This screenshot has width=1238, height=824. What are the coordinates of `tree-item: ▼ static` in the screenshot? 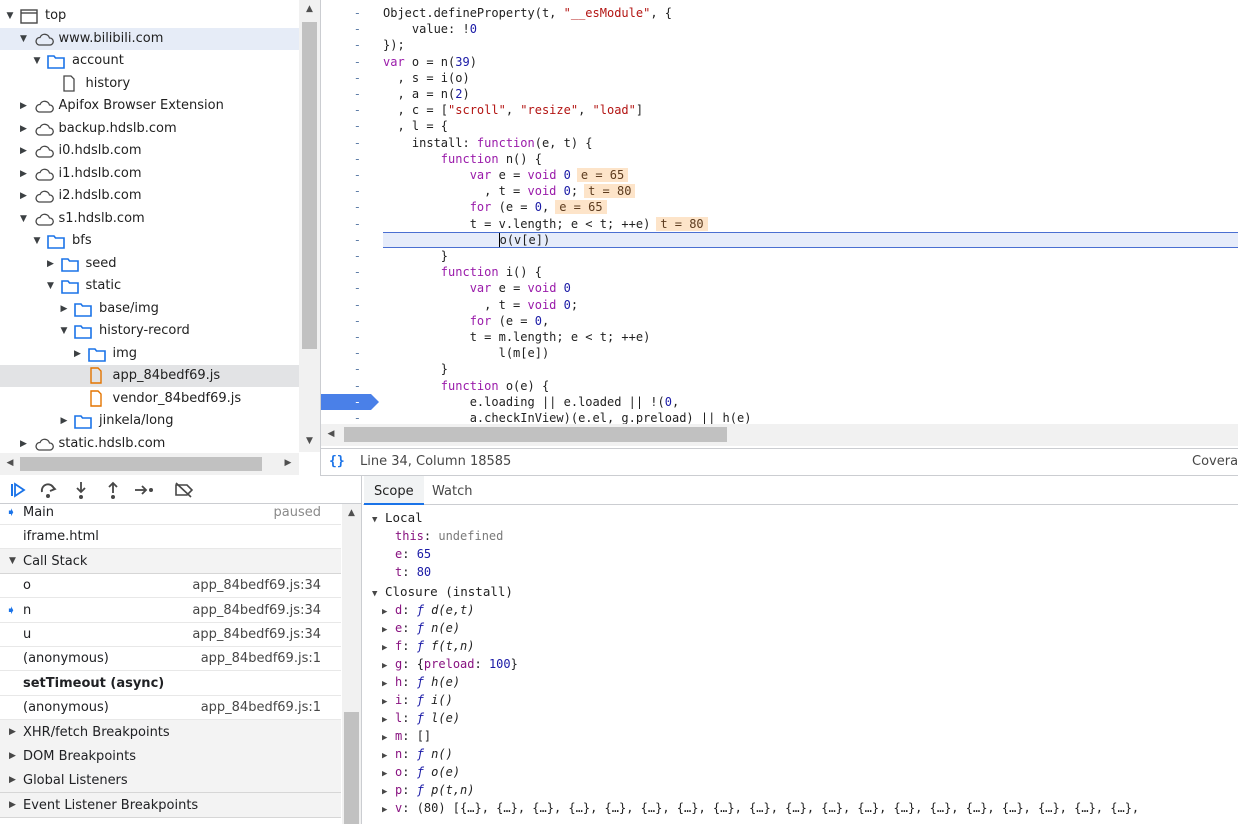 It's located at (149, 286).